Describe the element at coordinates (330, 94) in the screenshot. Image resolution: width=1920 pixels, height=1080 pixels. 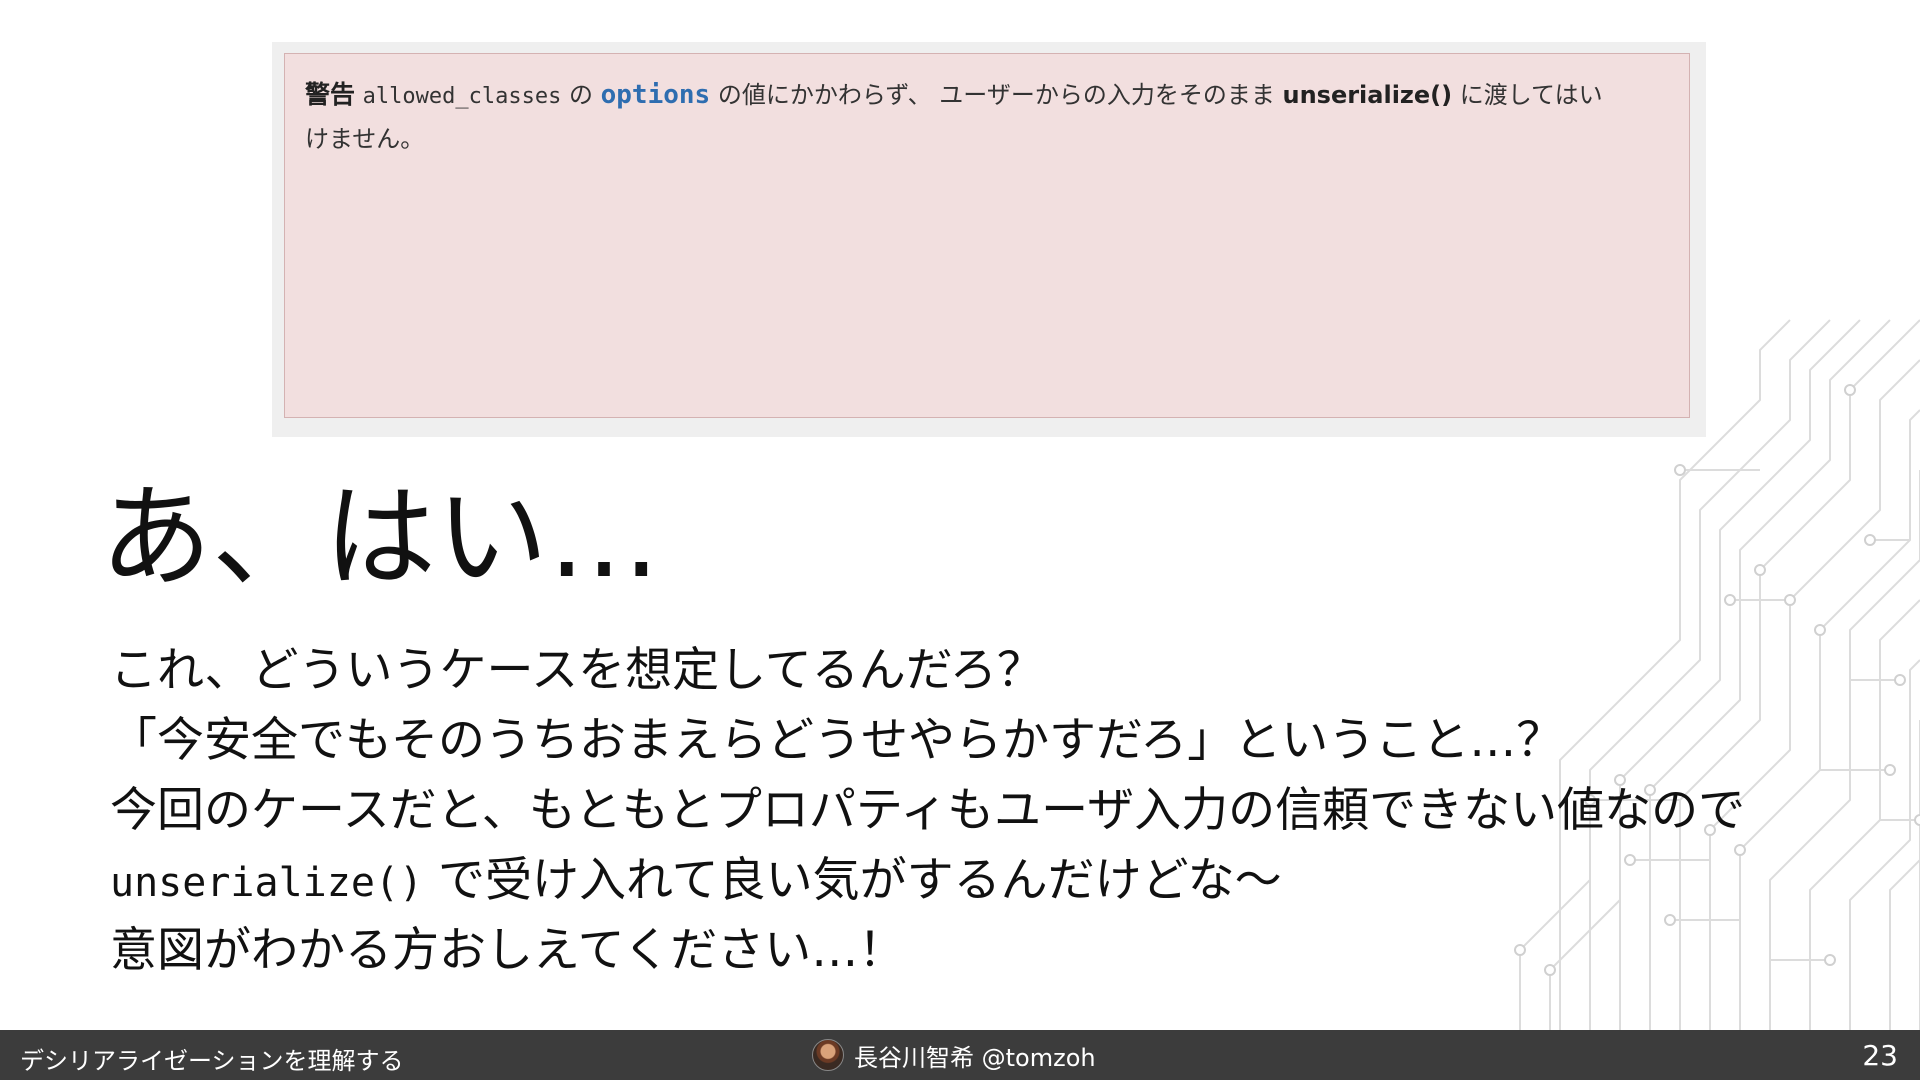
I see `warning-label: 警告` at that location.